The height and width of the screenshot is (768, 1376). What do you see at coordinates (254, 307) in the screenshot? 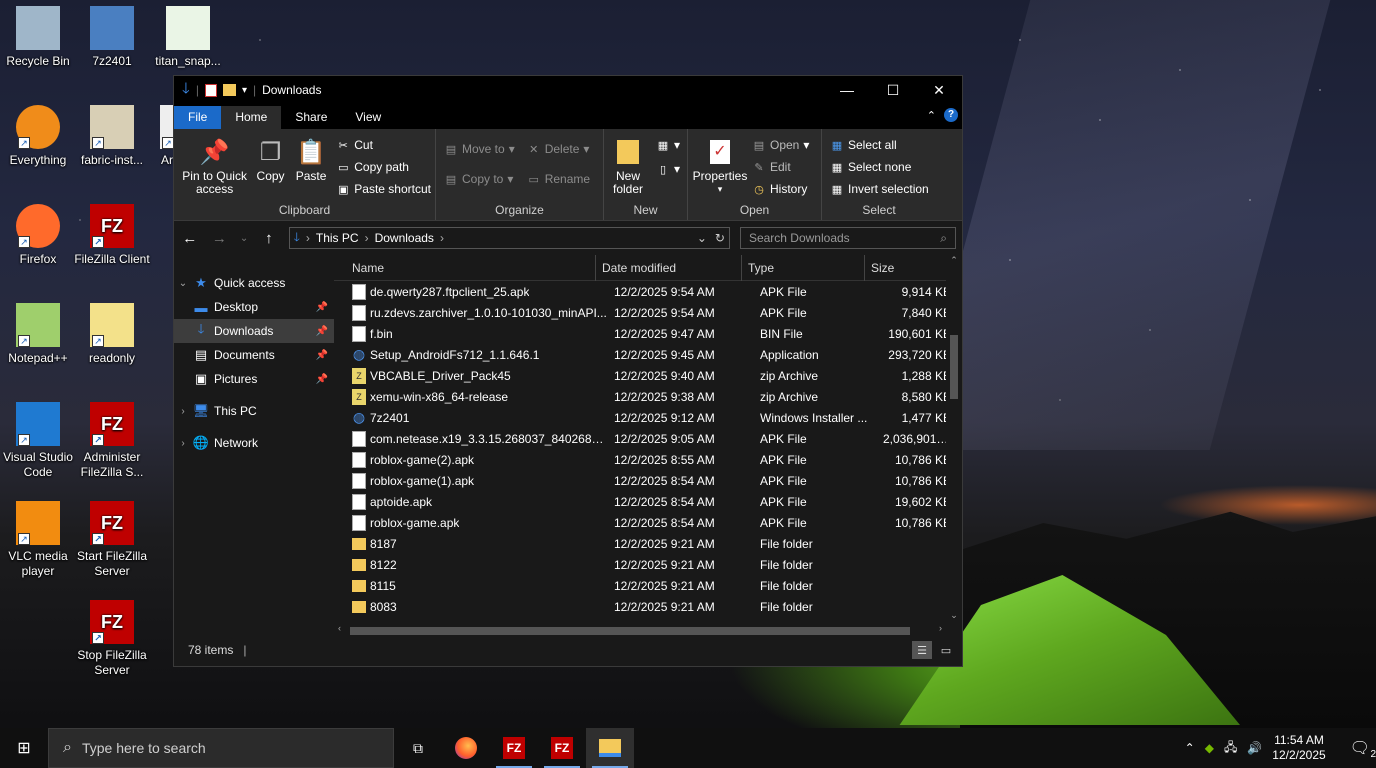
I see `nav-desktop: ▬ Desktop 📌` at bounding box center [254, 307].